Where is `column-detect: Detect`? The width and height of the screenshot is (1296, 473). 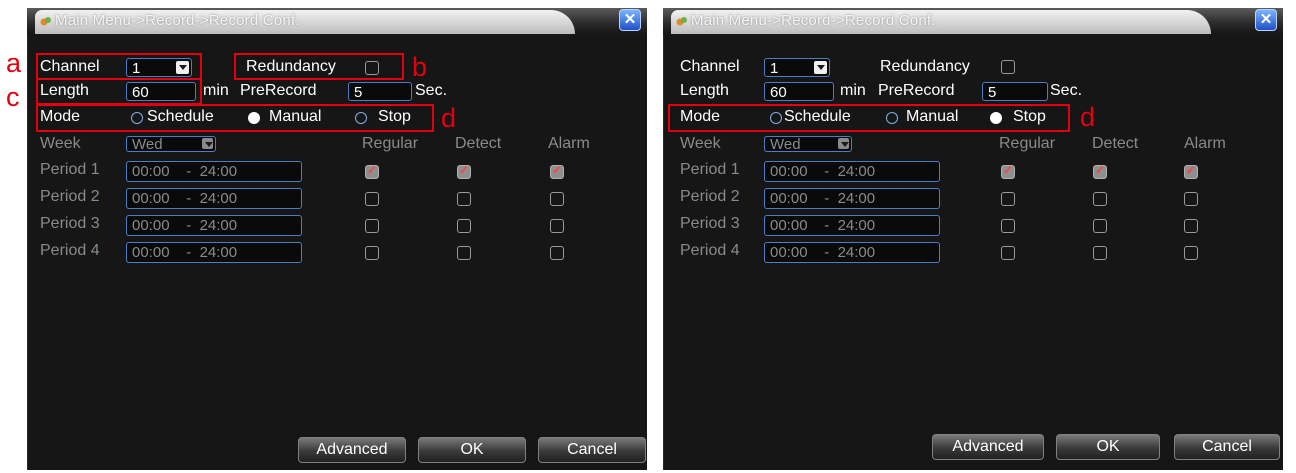
column-detect: Detect is located at coordinates (1115, 143).